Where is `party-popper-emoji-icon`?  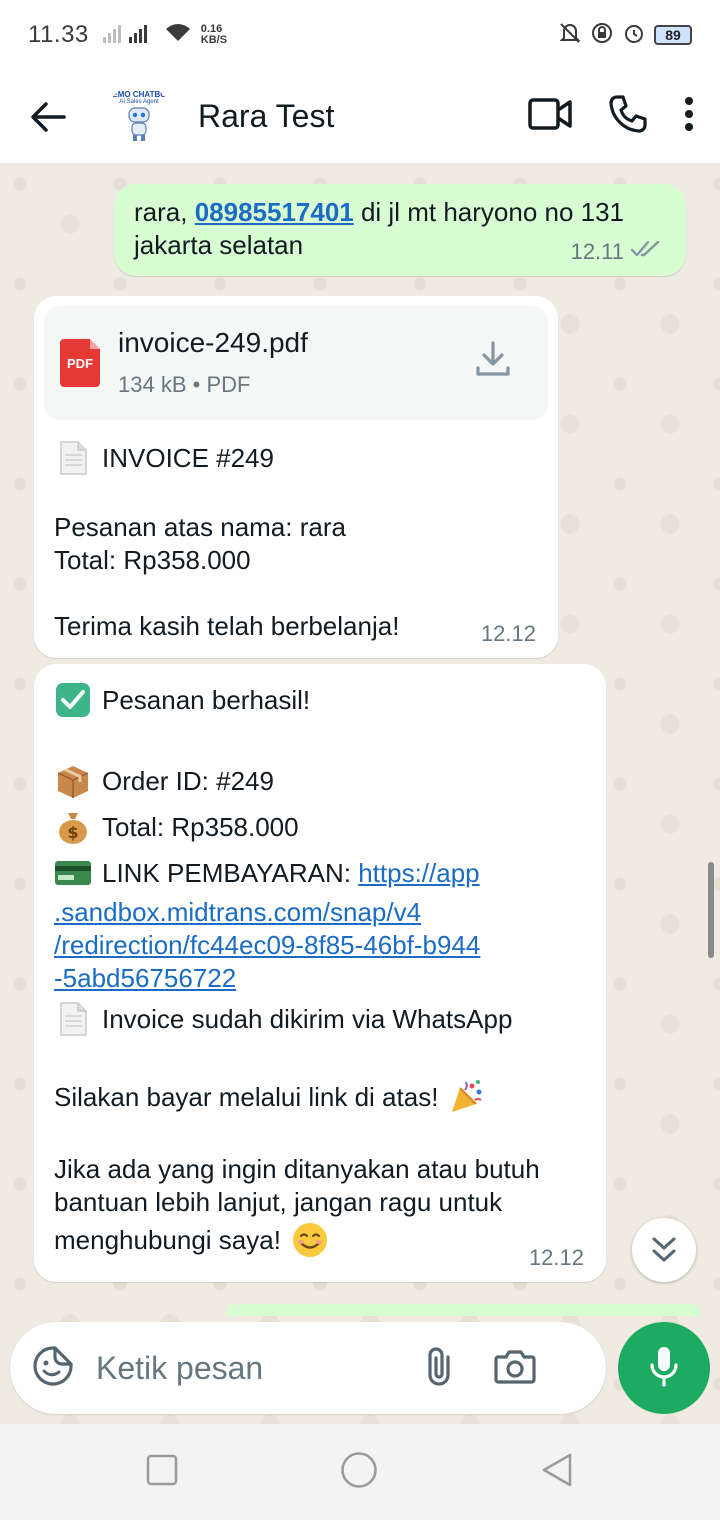 party-popper-emoji-icon is located at coordinates (467, 1097).